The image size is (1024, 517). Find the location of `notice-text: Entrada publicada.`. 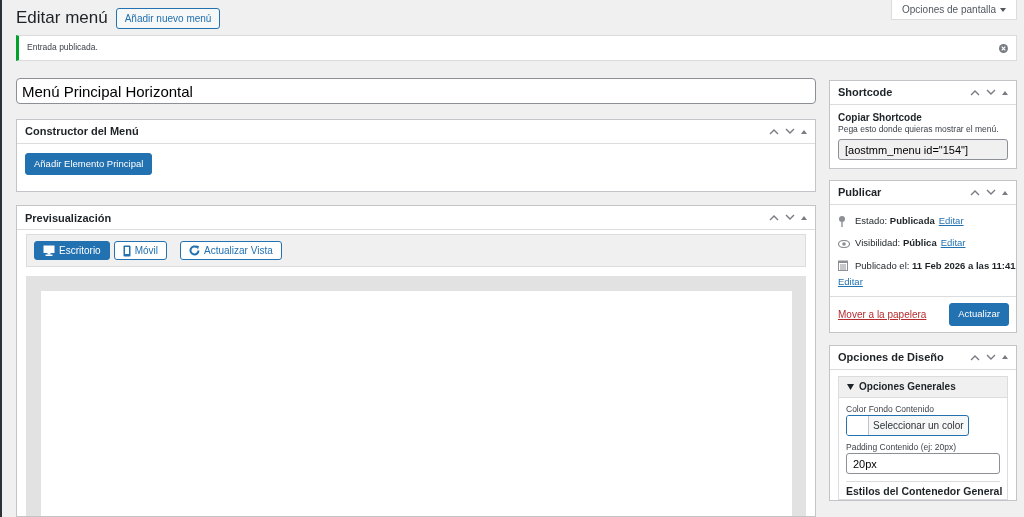

notice-text: Entrada publicada. is located at coordinates (62, 48).